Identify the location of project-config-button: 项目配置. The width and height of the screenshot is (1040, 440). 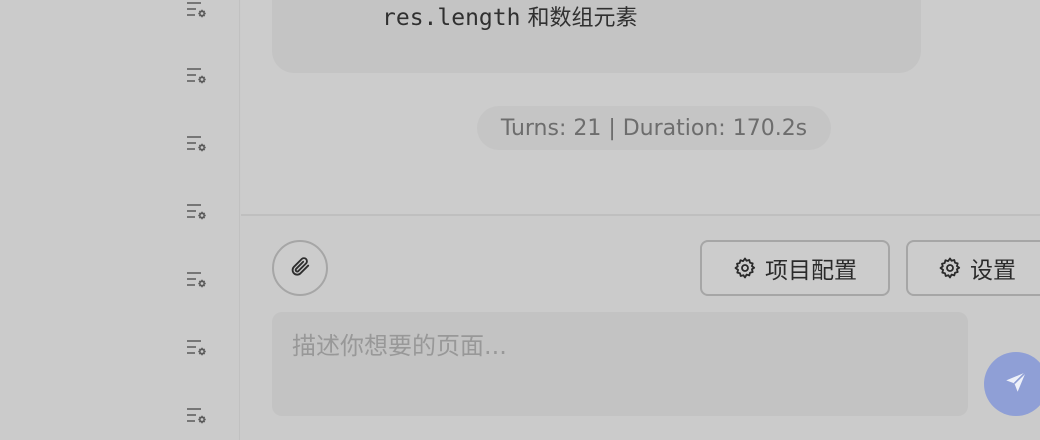
(795, 268).